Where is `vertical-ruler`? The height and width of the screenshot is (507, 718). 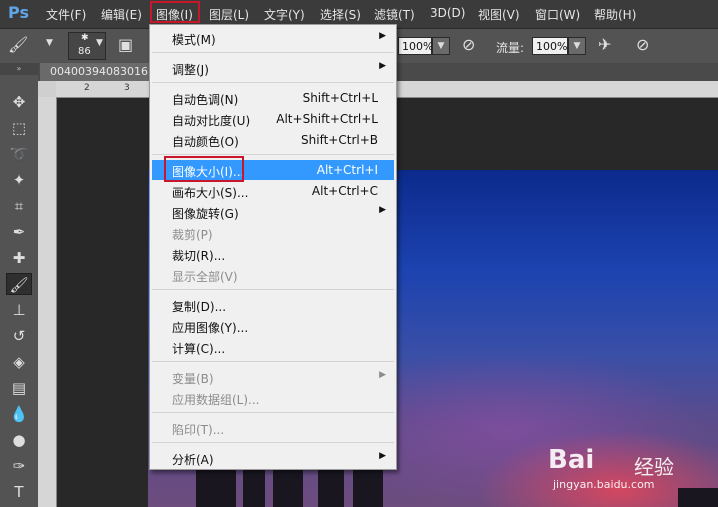 vertical-ruler is located at coordinates (47, 302).